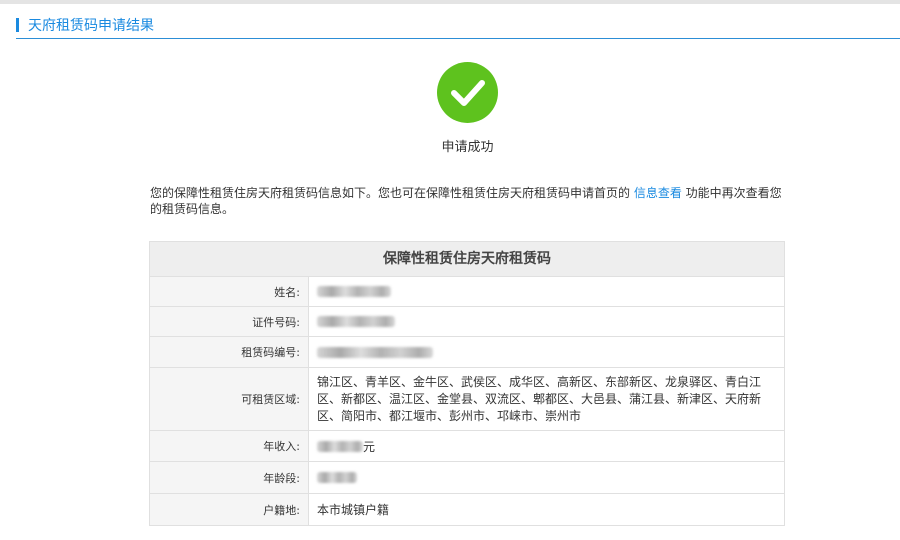 The width and height of the screenshot is (900, 540). Describe the element at coordinates (354, 291) in the screenshot. I see `redacted-name` at that location.